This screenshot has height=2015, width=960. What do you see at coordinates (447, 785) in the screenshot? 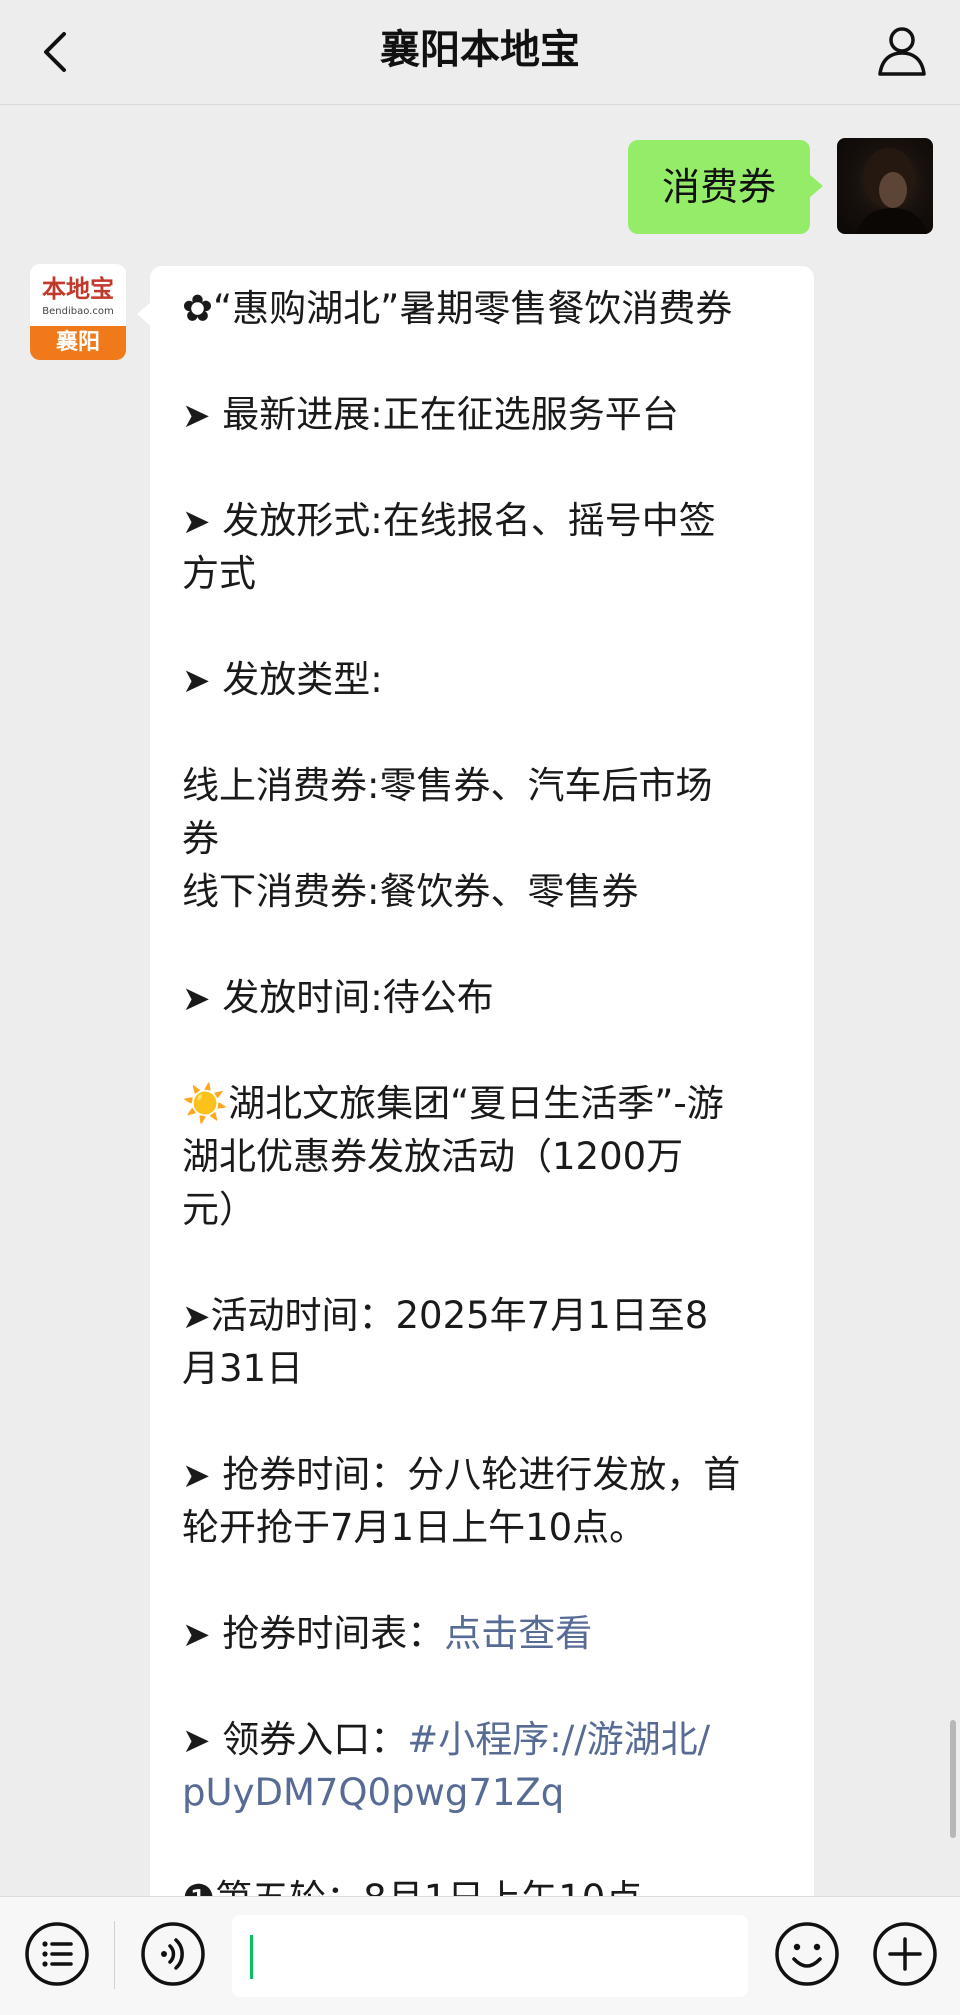
I see `line-text: 线上消费券:零售券、汽车后市场` at bounding box center [447, 785].